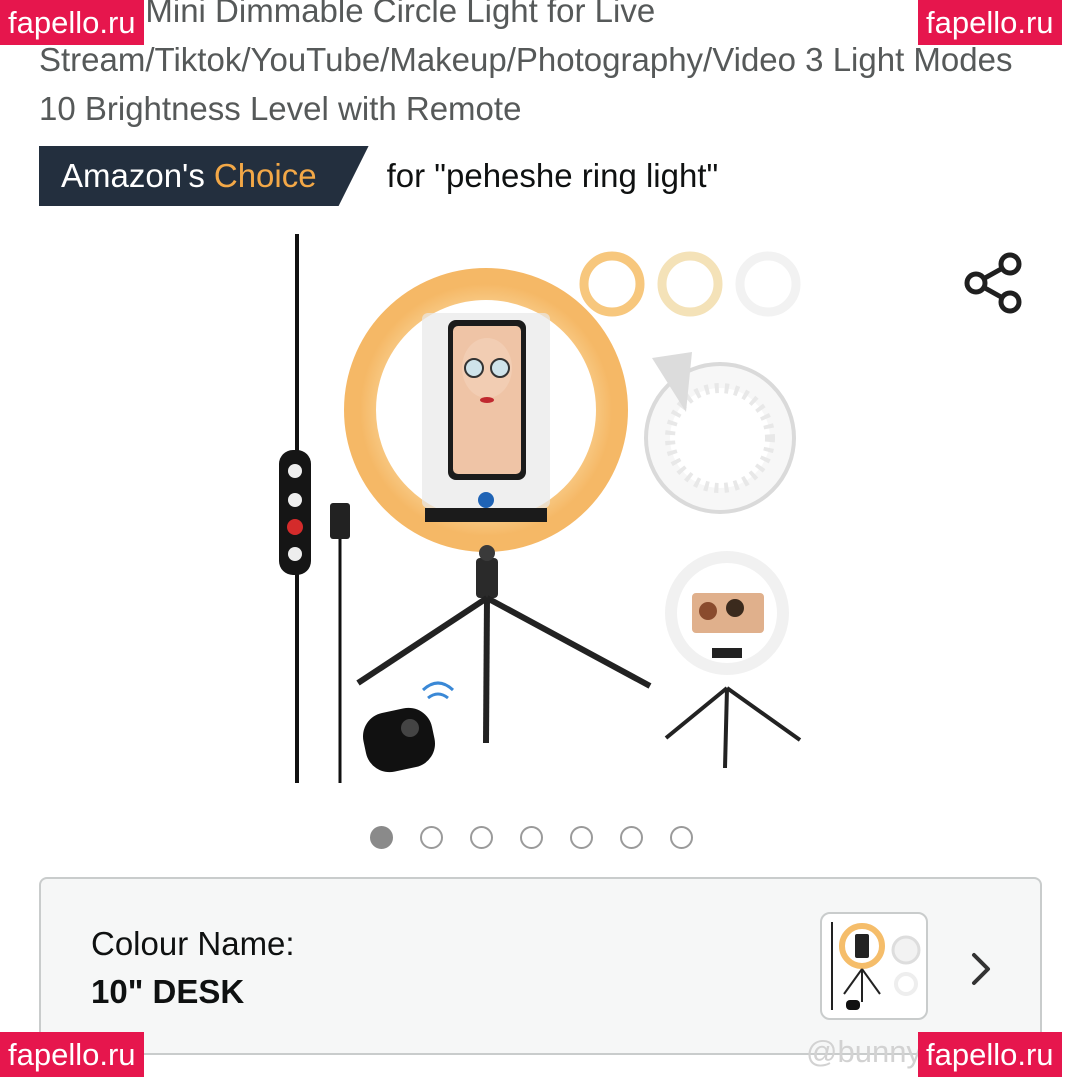 This screenshot has width=1080, height=1079. I want to click on variant-thumbnail-image, so click(876, 966).